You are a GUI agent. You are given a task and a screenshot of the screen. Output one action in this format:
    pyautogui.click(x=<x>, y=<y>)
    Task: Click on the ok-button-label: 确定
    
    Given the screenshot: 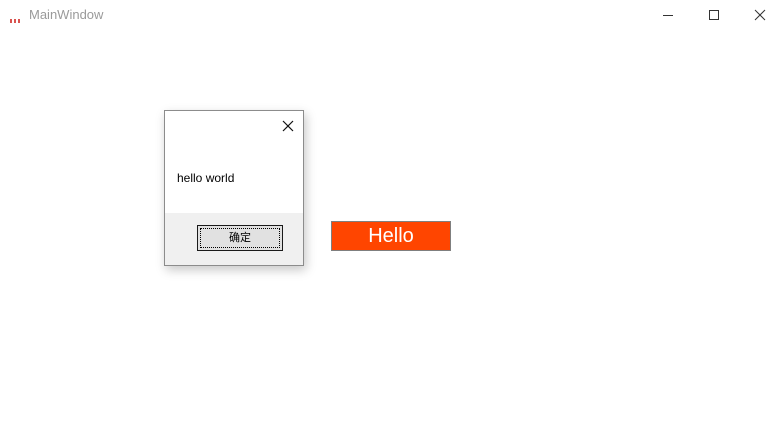 What is the action you would take?
    pyautogui.click(x=240, y=238)
    